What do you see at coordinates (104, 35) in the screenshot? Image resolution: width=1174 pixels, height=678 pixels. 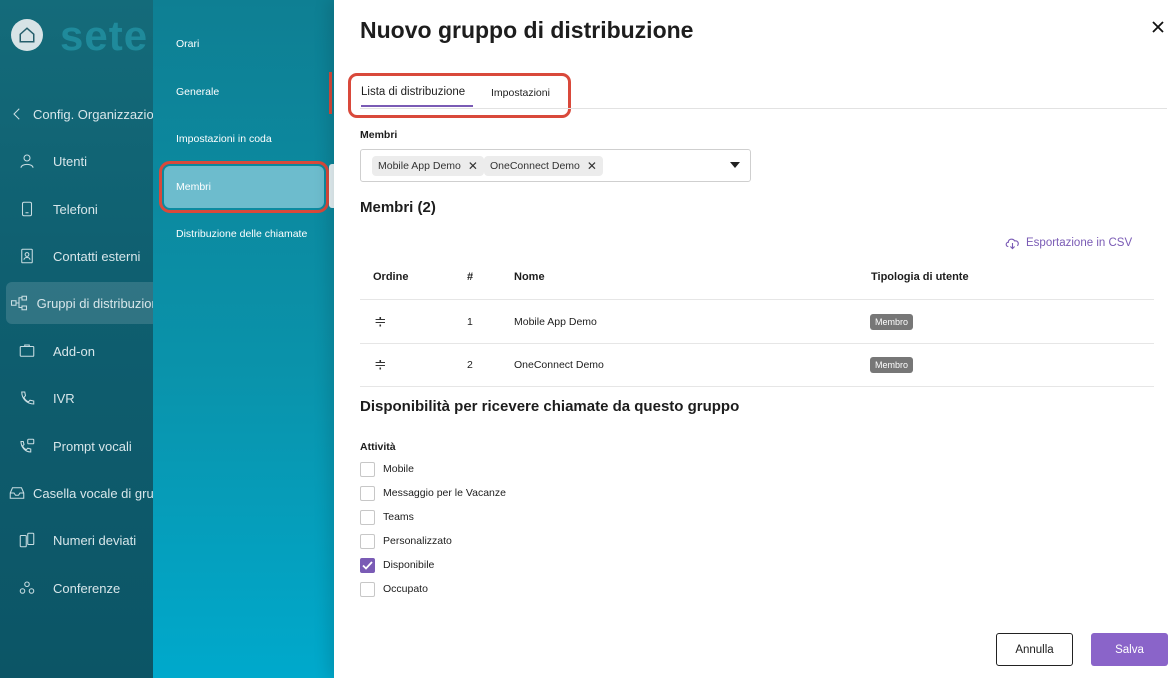 I see `brand-logo: sete` at bounding box center [104, 35].